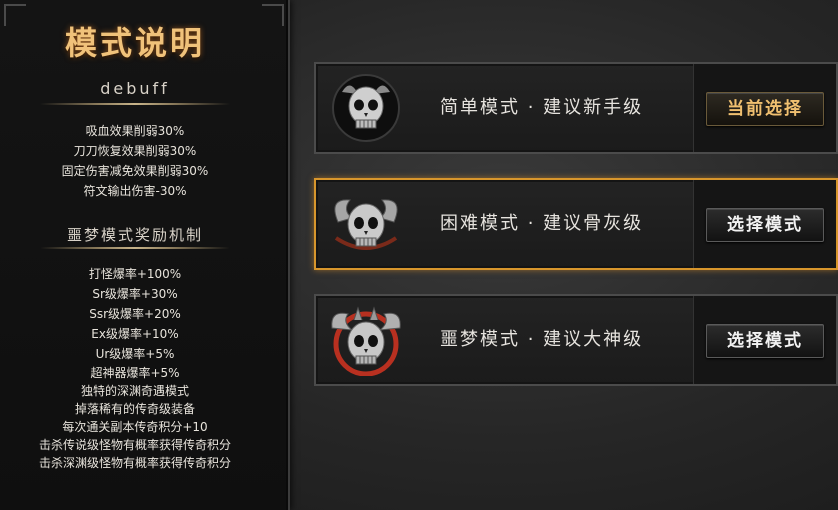  I want to click on list-item: Sr级爆率+30%, so click(135, 294).